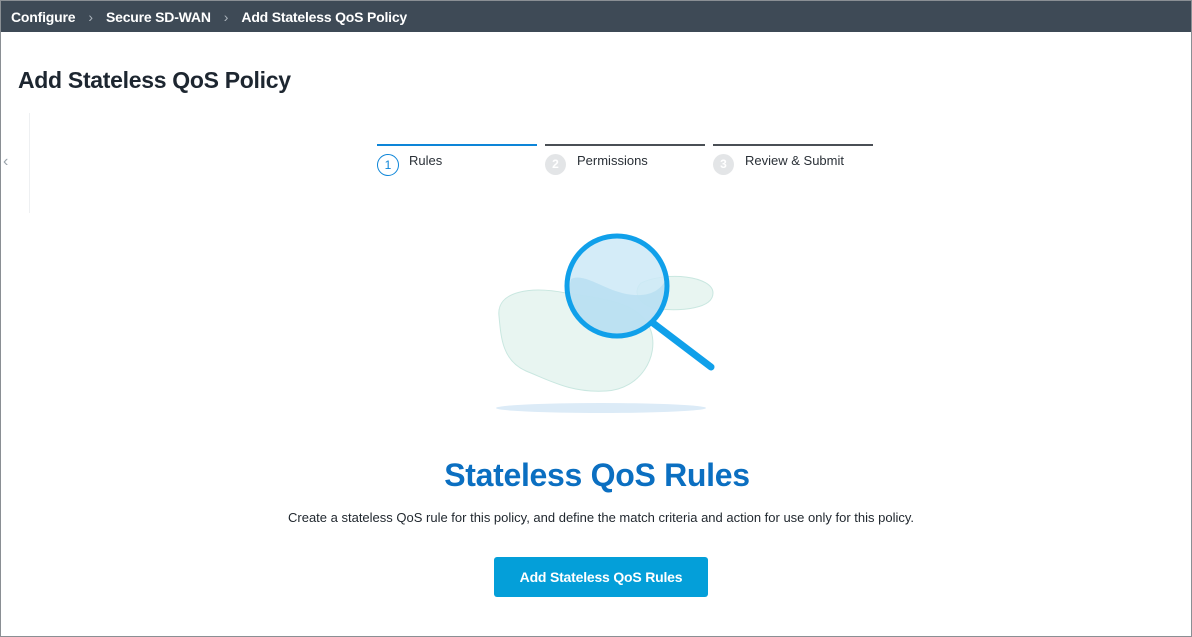 This screenshot has height=637, width=1192. I want to click on page-title: Add Stateless QoS Policy, so click(154, 80).